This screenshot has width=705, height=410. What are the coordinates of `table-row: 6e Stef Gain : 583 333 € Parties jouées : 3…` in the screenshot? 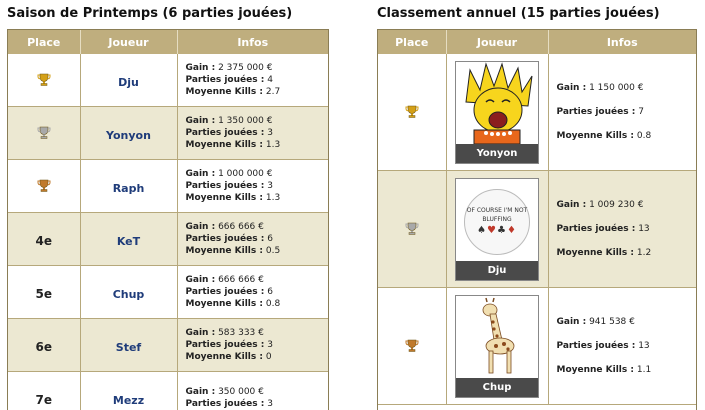 It's located at (168, 345).